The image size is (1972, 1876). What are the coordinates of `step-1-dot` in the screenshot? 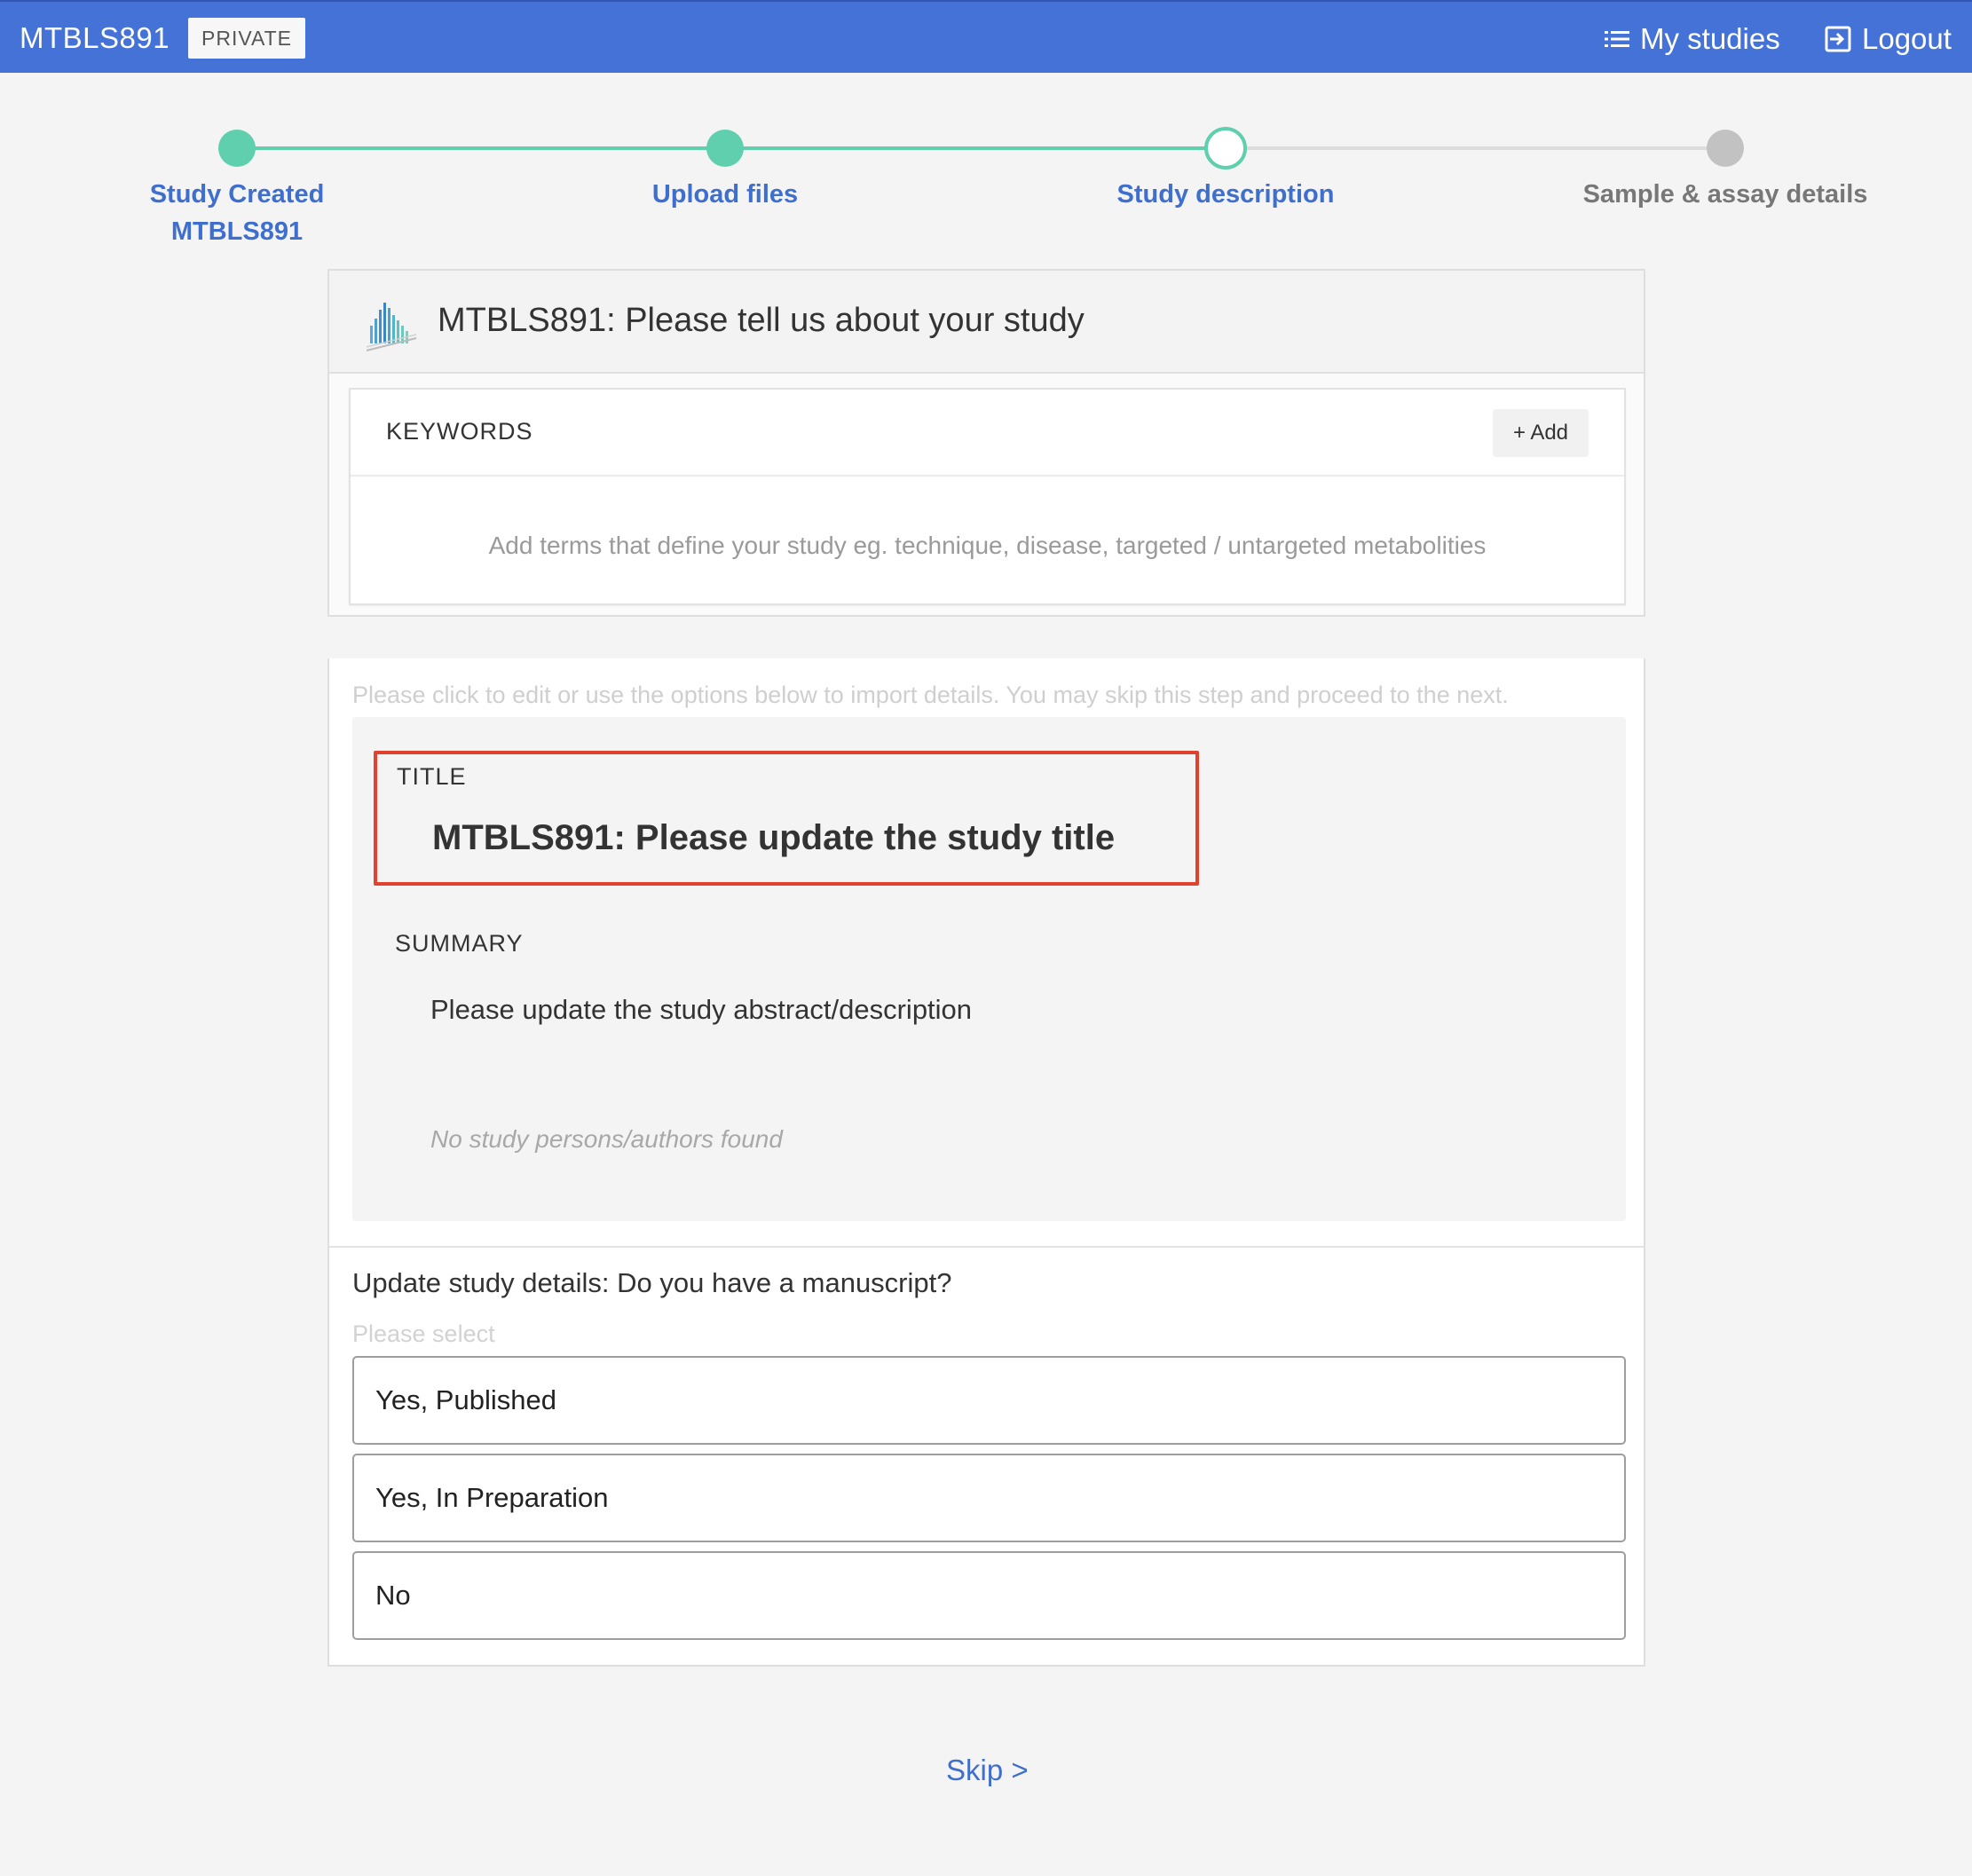 It's located at (237, 148).